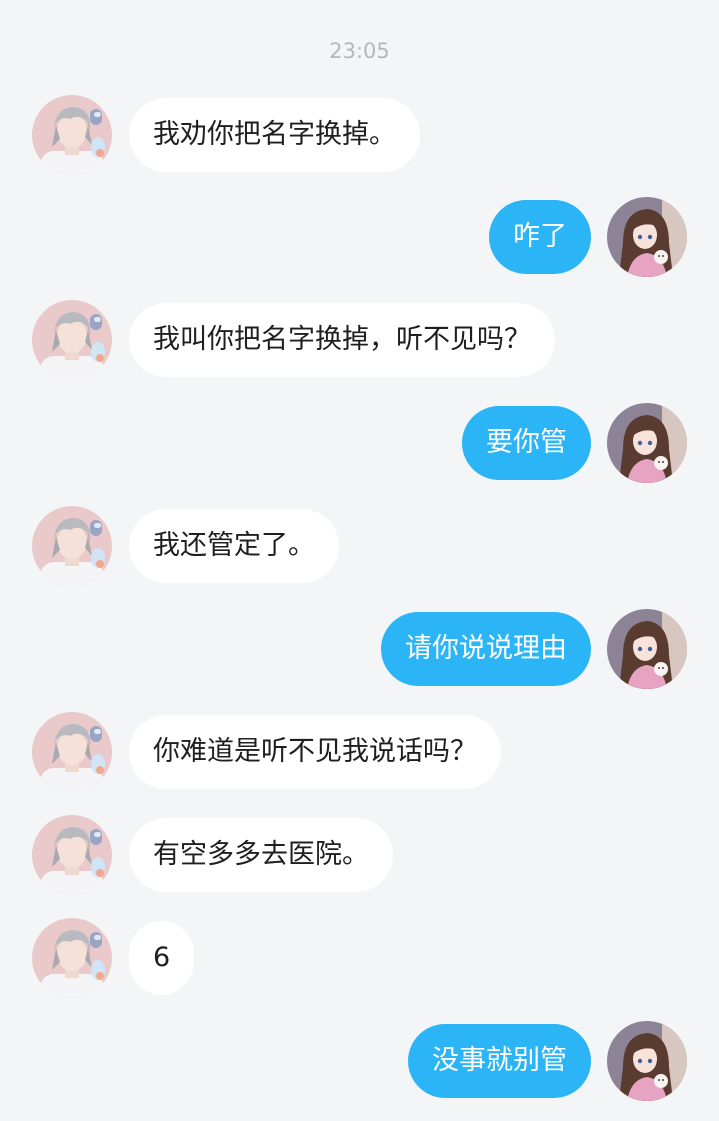 This screenshot has width=719, height=1121. Describe the element at coordinates (359, 51) in the screenshot. I see `message-timestamp: 23:05` at that location.